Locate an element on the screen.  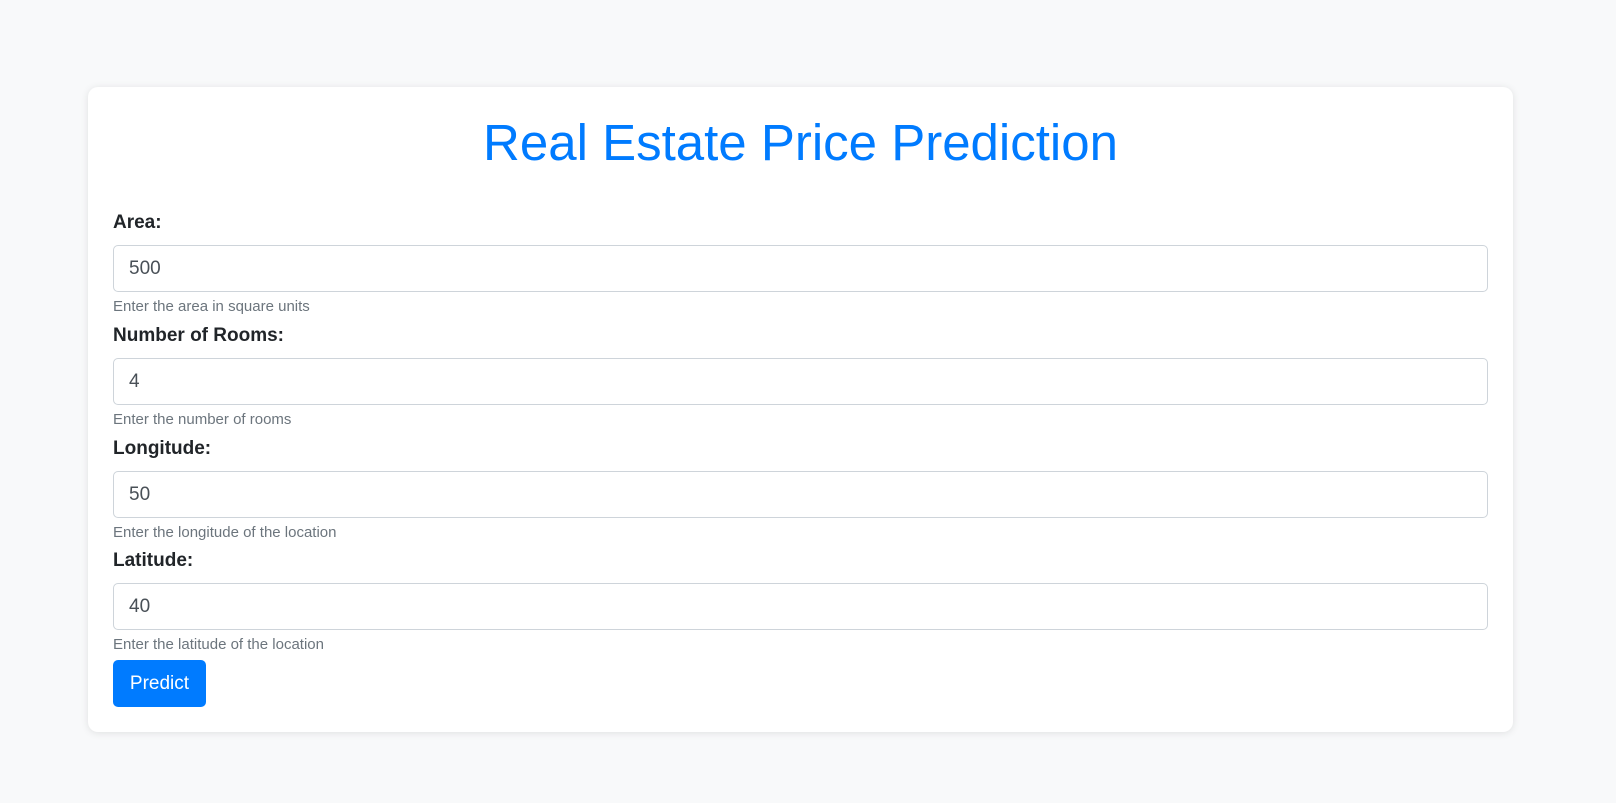
latitude-input is located at coordinates (800, 606).